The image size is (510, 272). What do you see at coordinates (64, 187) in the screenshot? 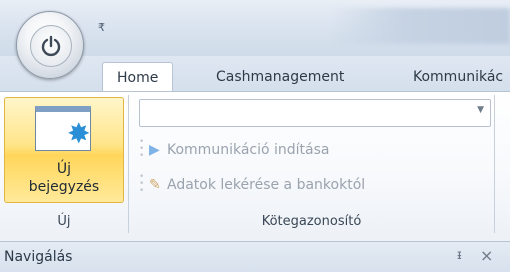
I see `new-entry-label-line2: bejegyzés` at bounding box center [64, 187].